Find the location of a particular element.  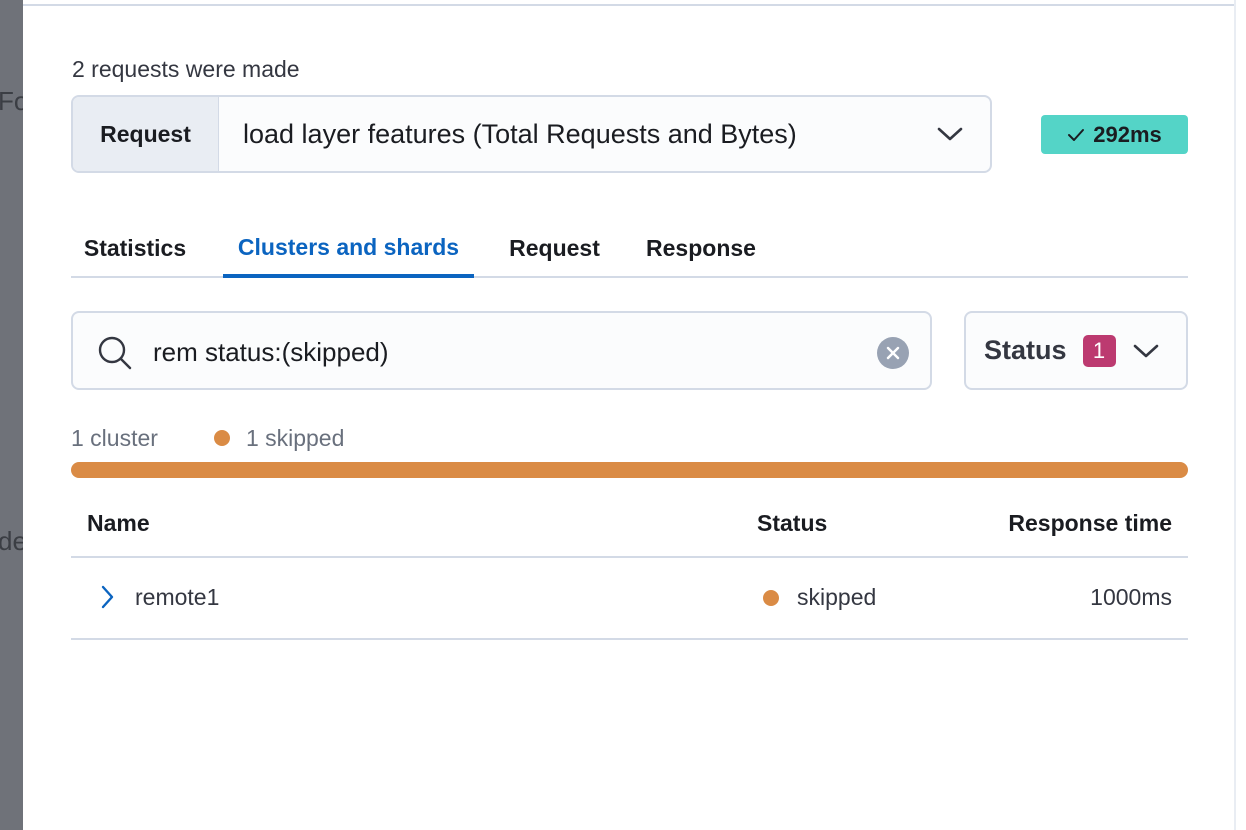

cluster-status-bar is located at coordinates (629, 470).